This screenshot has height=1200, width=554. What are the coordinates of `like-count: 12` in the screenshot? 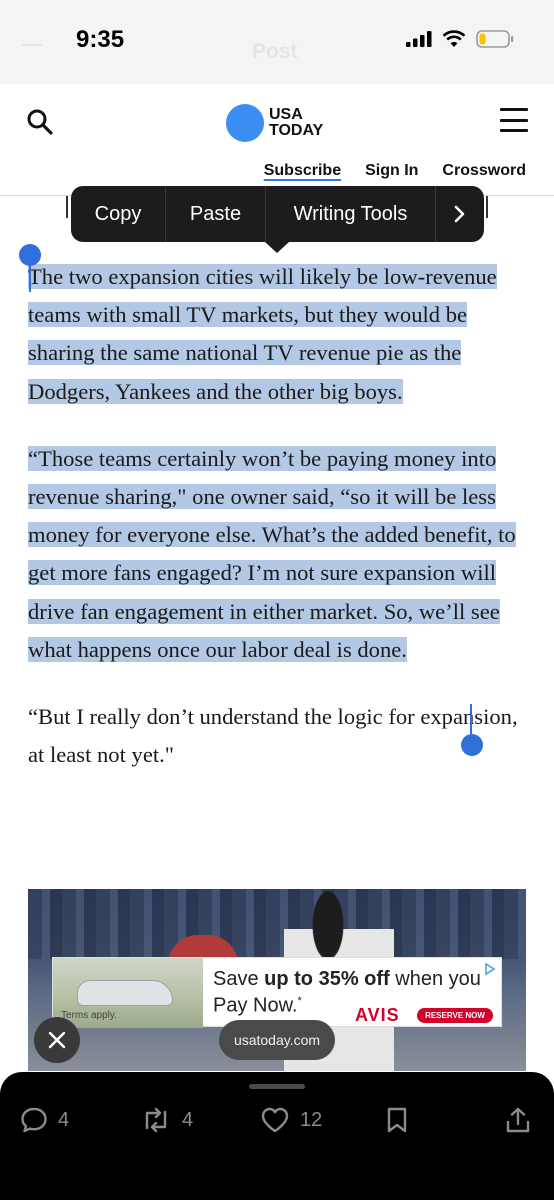 It's located at (311, 1119).